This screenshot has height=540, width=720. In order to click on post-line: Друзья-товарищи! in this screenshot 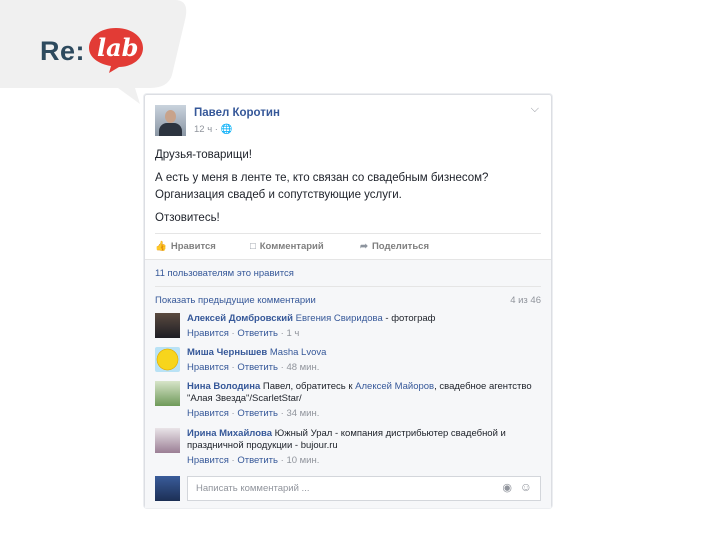, I will do `click(203, 155)`.